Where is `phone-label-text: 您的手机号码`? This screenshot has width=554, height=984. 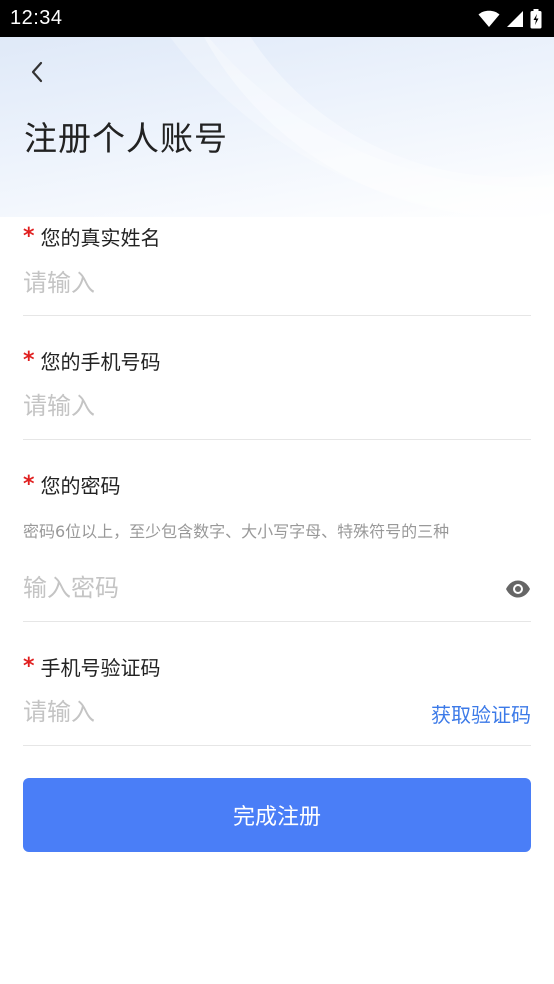
phone-label-text: 您的手机号码 is located at coordinates (100, 362).